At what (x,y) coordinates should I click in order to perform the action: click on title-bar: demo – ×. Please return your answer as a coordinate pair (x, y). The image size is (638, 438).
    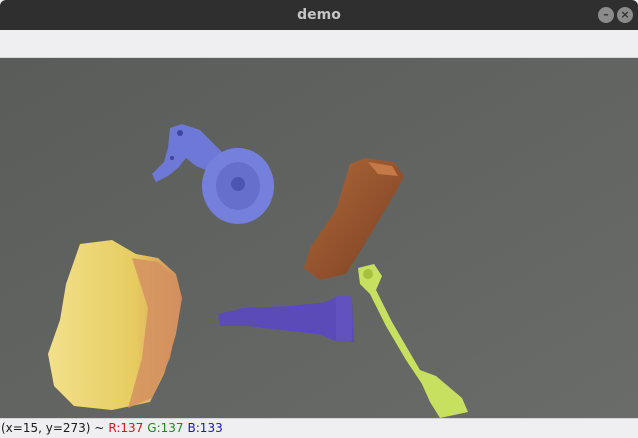
    Looking at the image, I should click on (319, 15).